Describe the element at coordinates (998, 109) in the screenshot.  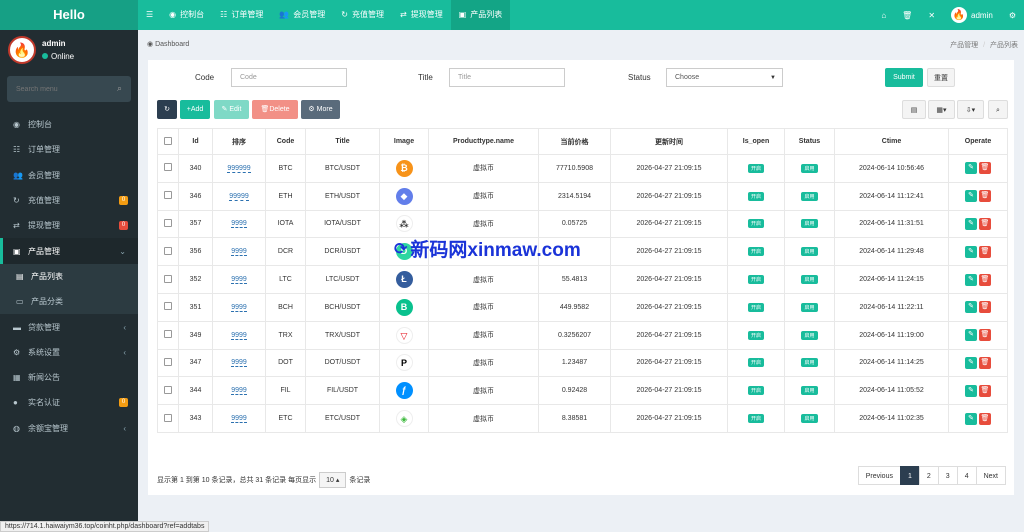
I see `search-button: ⌕` at that location.